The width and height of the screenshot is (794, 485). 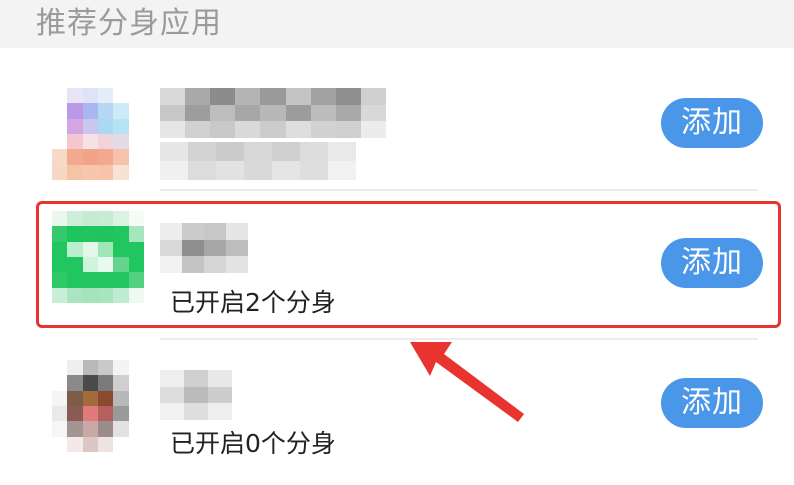 What do you see at coordinates (196, 395) in the screenshot?
I see `app-3-name-blurred` at bounding box center [196, 395].